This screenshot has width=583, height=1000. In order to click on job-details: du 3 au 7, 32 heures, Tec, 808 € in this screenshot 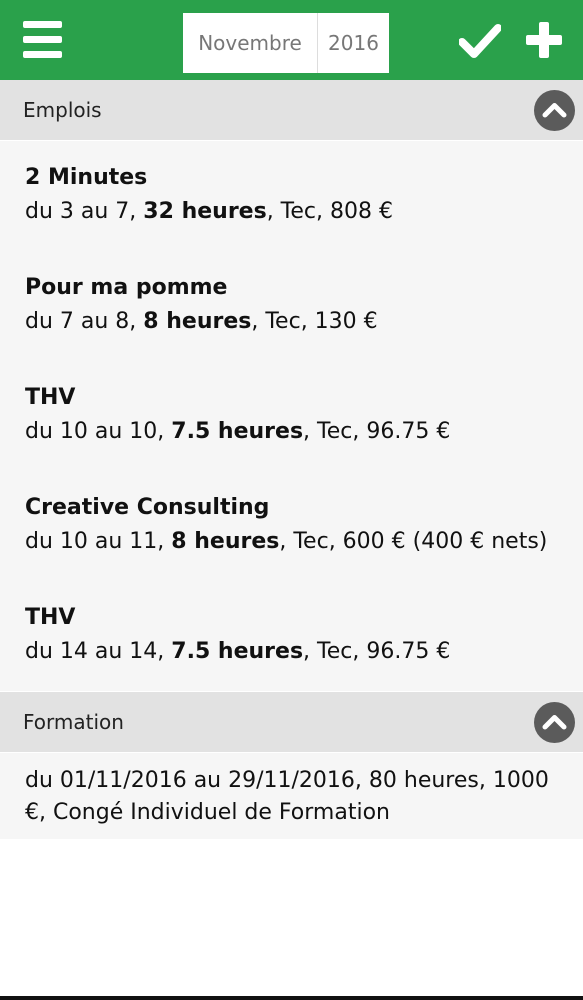, I will do `click(209, 211)`.